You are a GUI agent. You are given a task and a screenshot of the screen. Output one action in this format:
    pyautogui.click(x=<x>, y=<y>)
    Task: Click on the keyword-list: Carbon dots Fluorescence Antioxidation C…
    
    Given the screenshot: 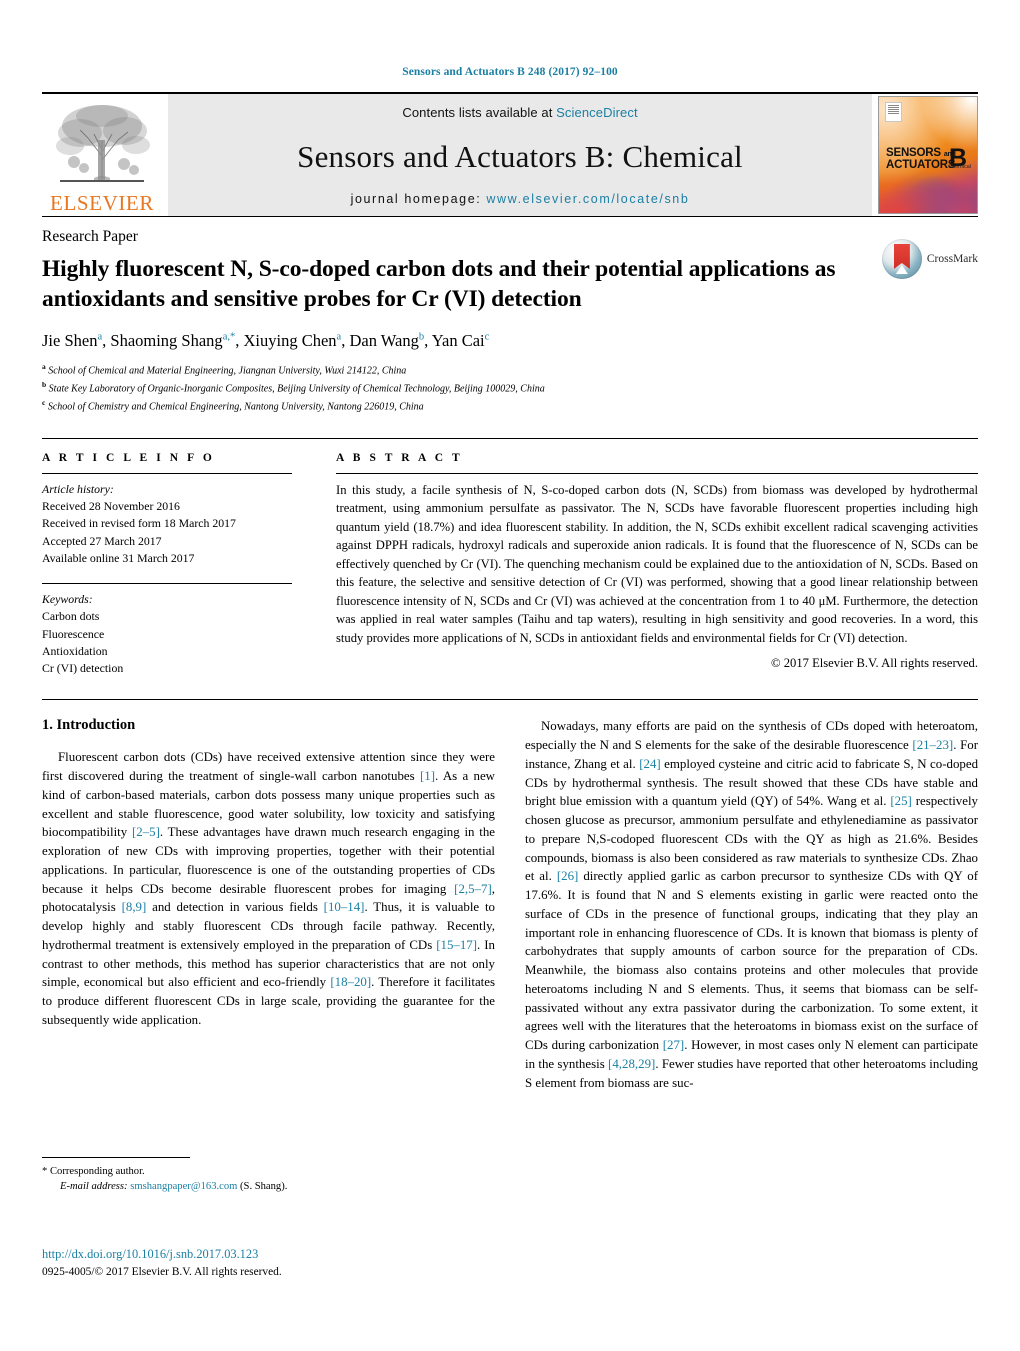 What is the action you would take?
    pyautogui.click(x=176, y=642)
    